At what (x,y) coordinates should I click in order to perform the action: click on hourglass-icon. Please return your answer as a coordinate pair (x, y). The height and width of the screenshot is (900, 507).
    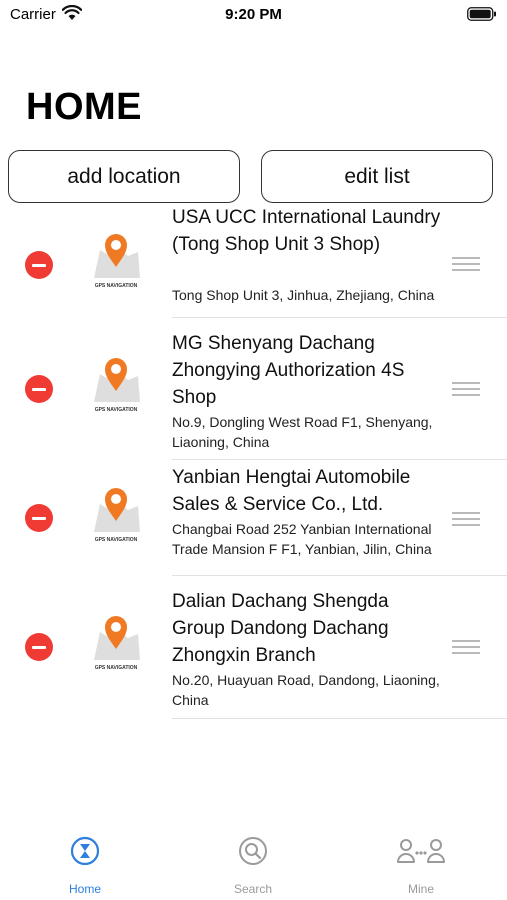
    Looking at the image, I should click on (85, 851).